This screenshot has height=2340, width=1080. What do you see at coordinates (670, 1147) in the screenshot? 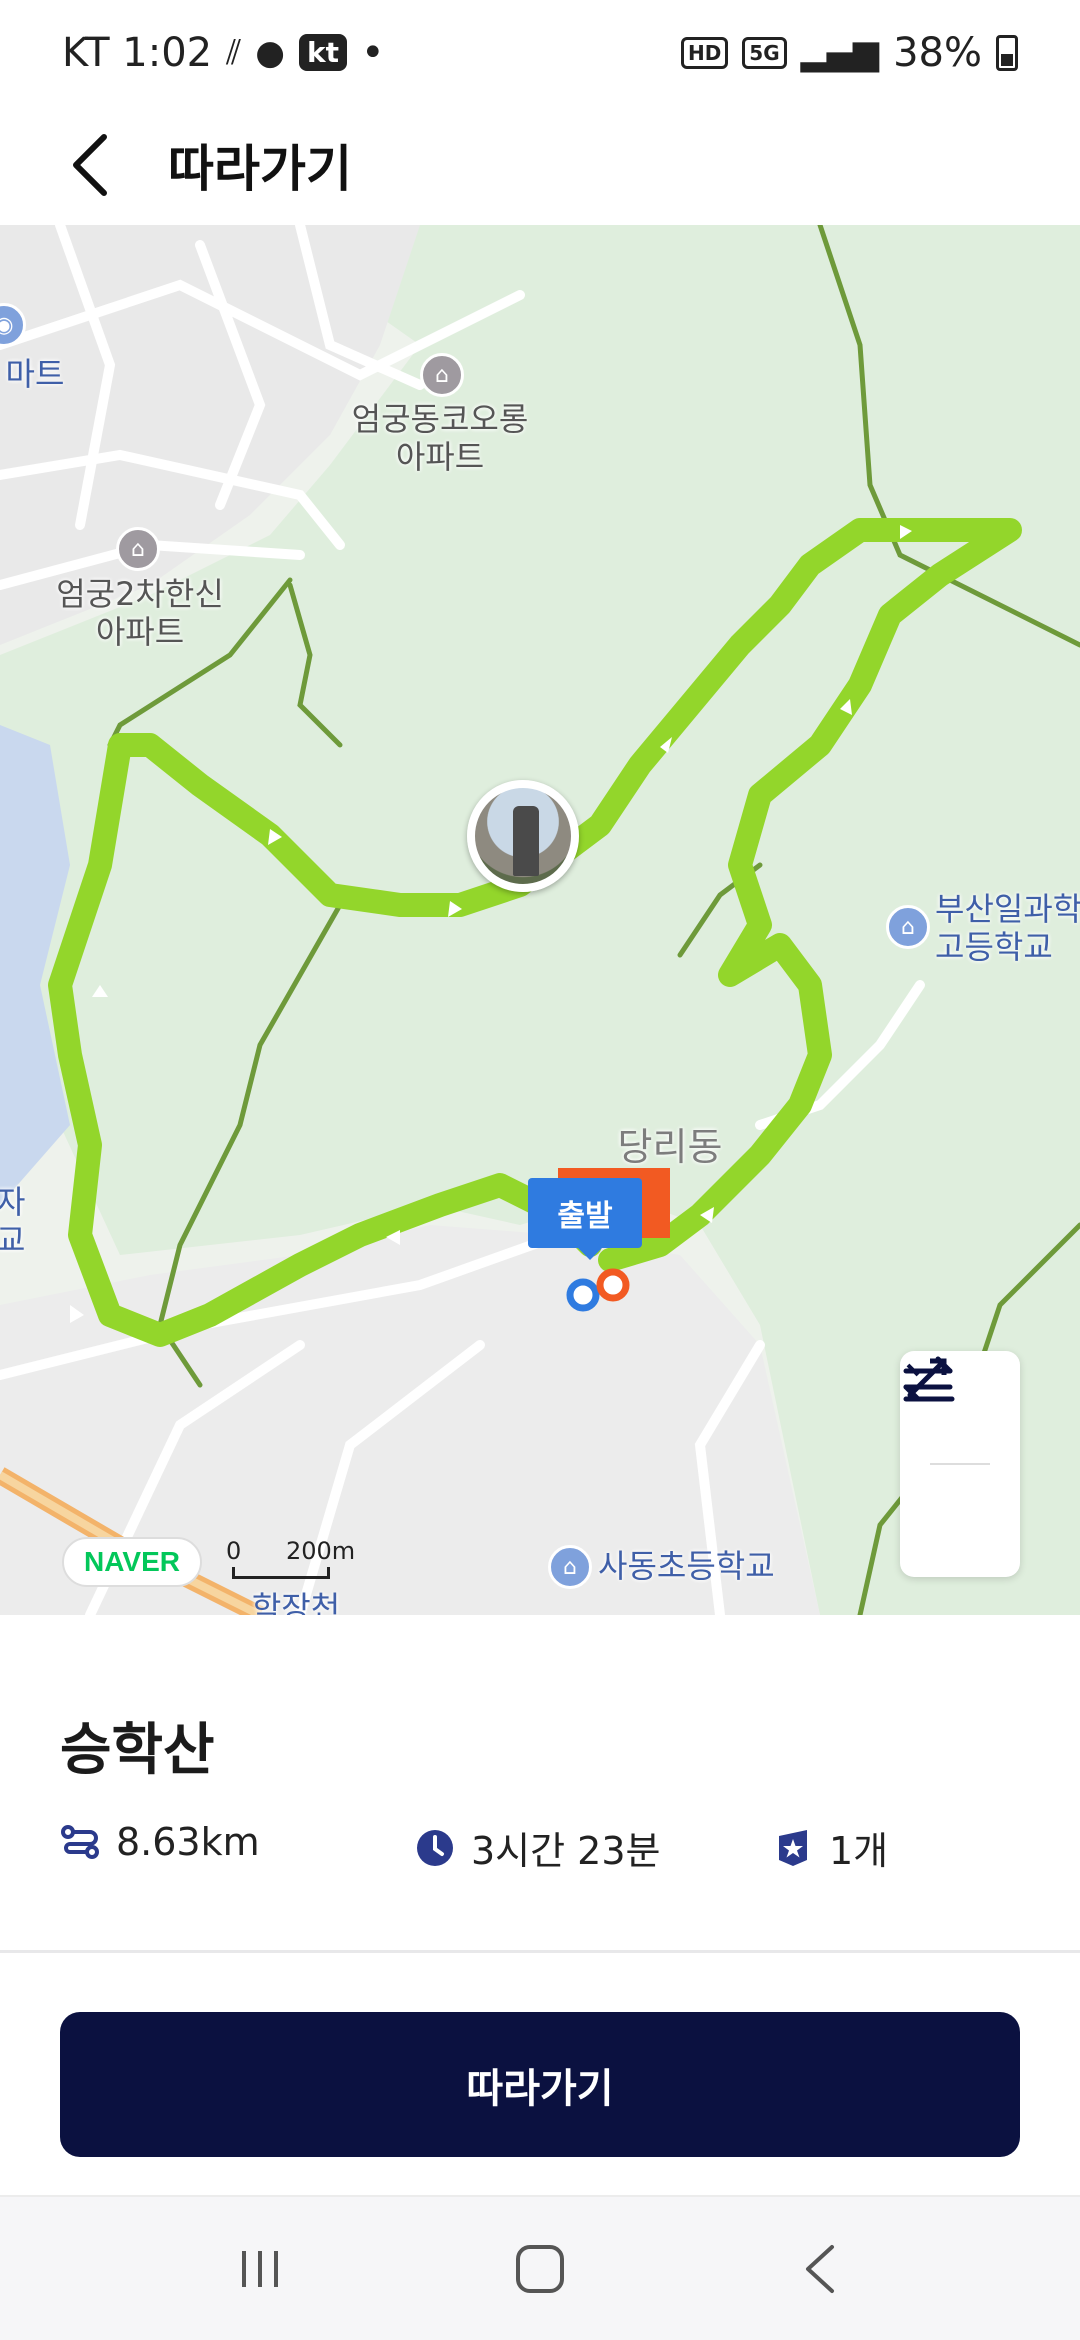
I see `map-label-dong: 당리동` at bounding box center [670, 1147].